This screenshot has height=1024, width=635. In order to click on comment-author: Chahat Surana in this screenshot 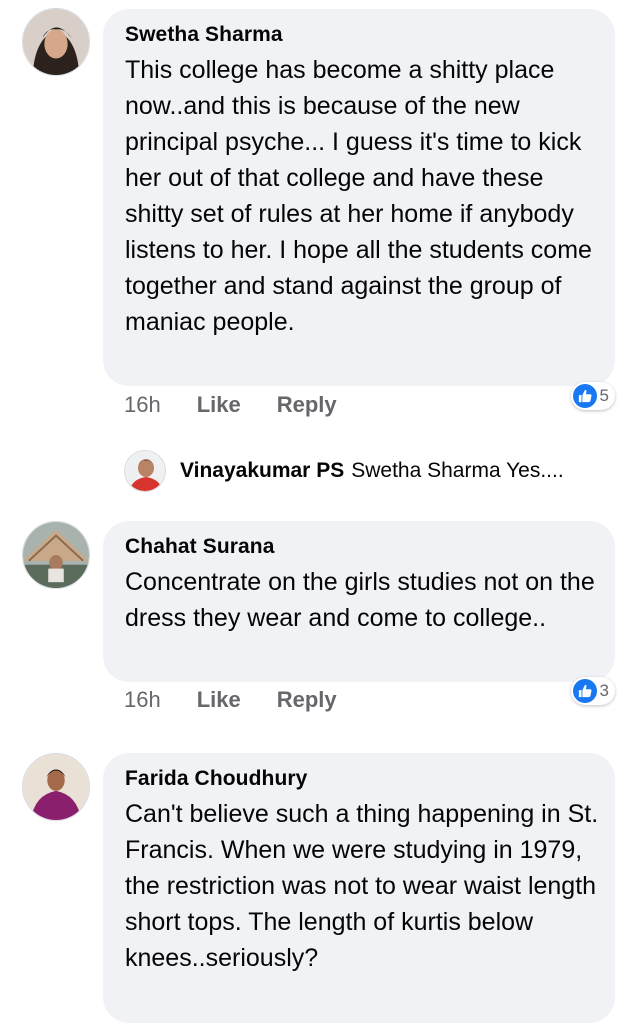, I will do `click(362, 547)`.